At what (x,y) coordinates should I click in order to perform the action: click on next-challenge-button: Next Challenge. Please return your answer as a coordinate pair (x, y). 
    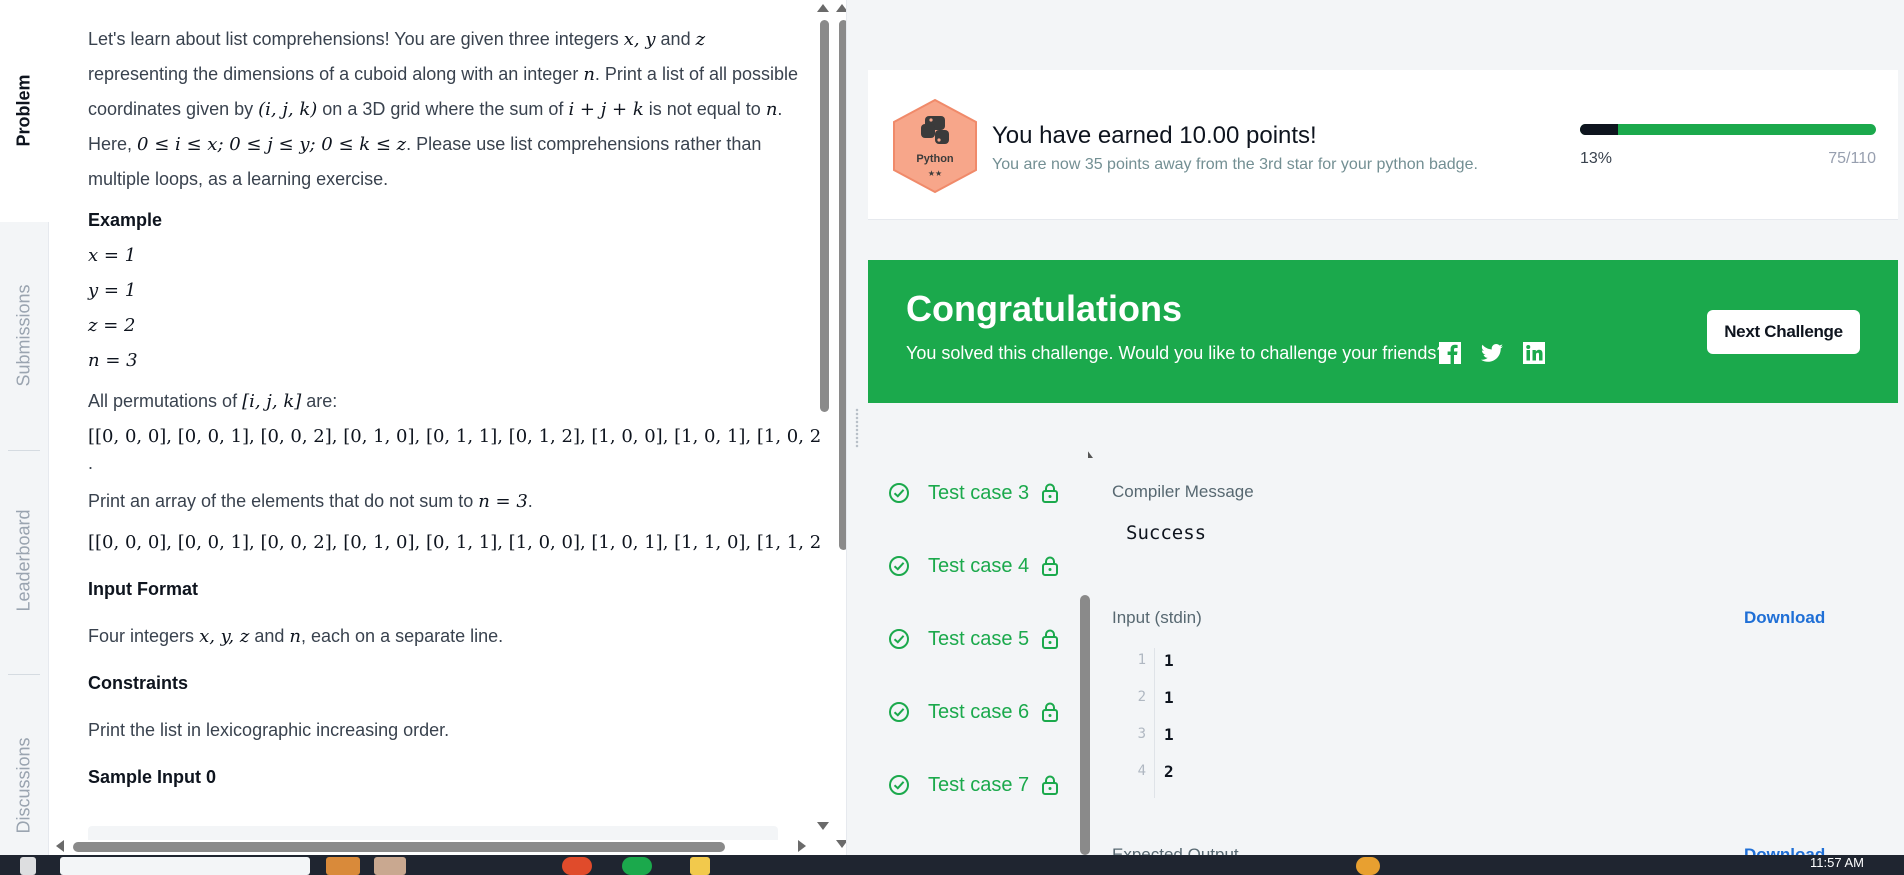
    Looking at the image, I should click on (1783, 332).